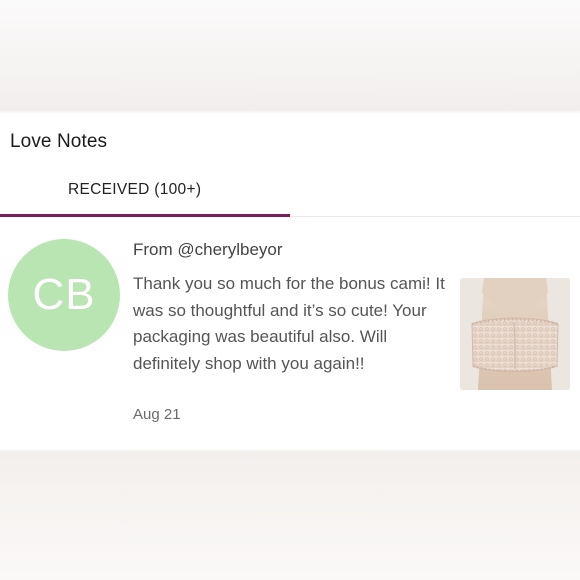 The height and width of the screenshot is (580, 580). I want to click on lace-bandeau-photo, so click(515, 334).